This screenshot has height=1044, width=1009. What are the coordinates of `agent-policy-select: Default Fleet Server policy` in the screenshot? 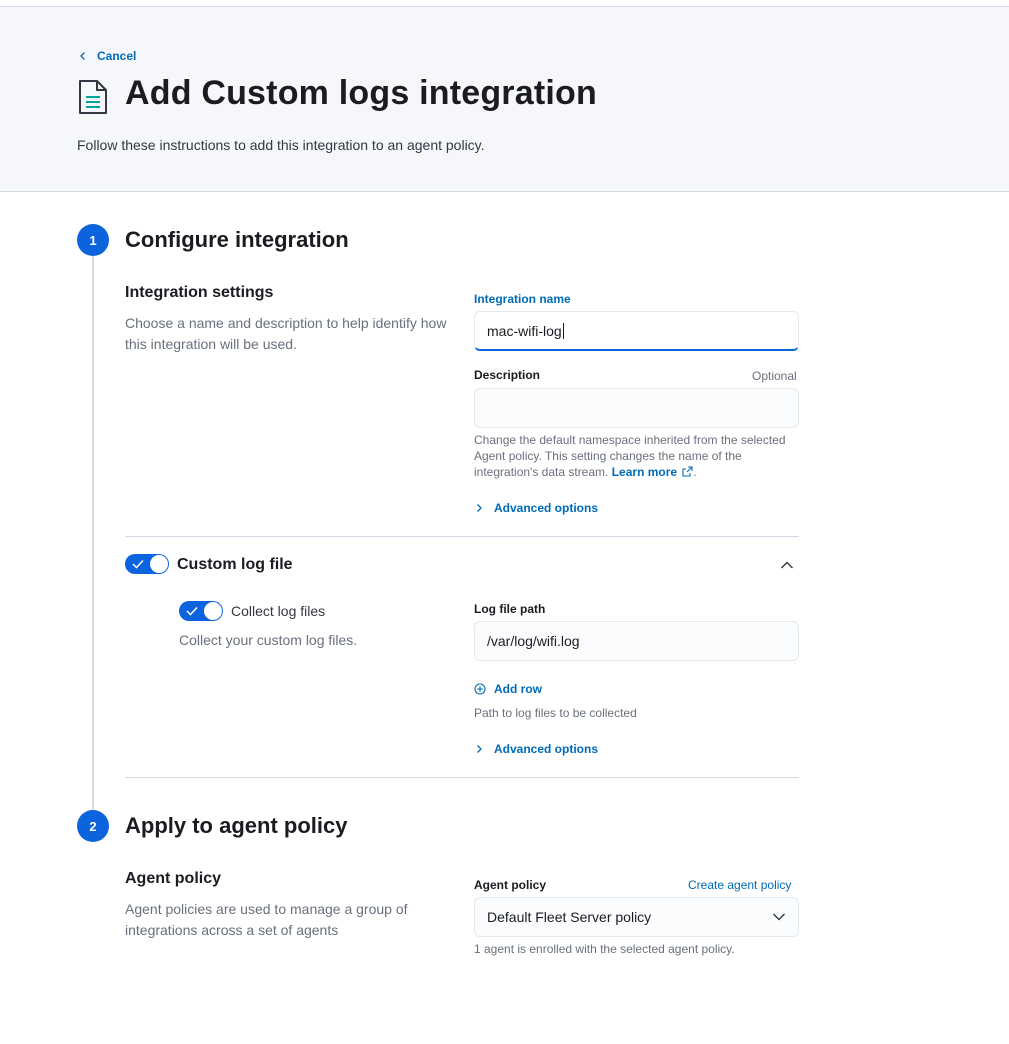 It's located at (636, 917).